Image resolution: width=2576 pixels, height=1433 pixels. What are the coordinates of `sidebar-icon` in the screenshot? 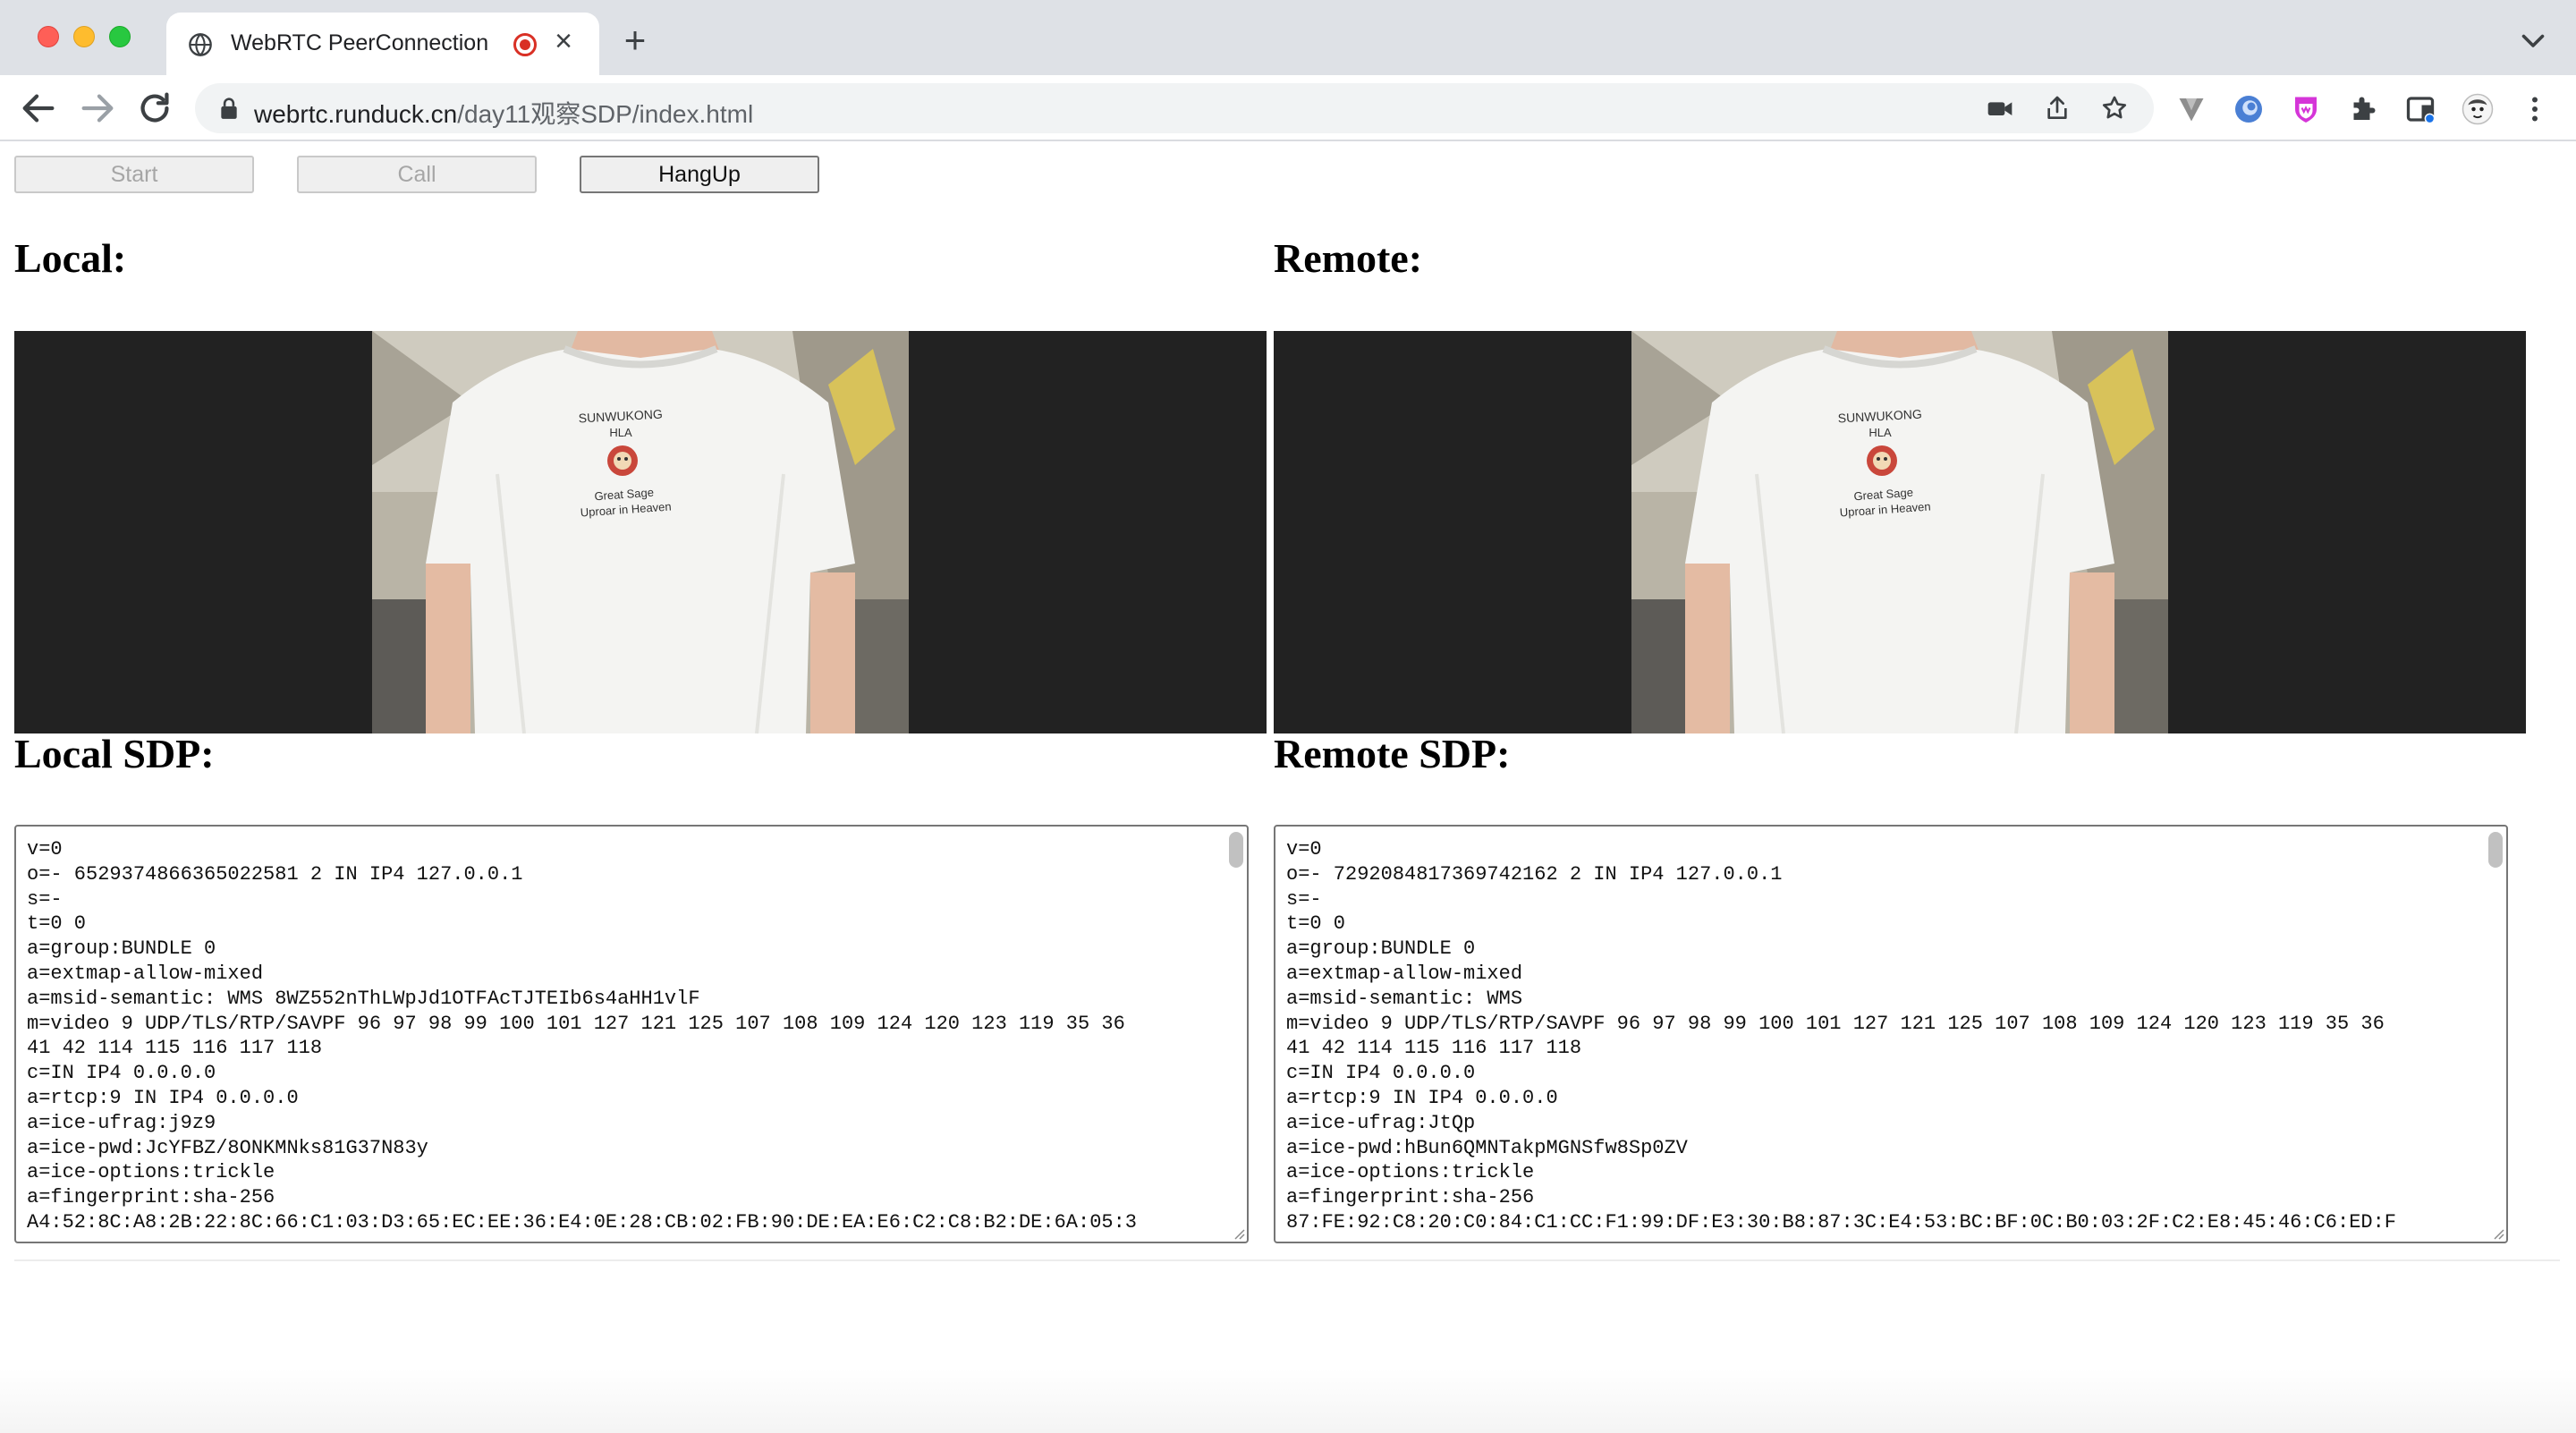 It's located at (2420, 109).